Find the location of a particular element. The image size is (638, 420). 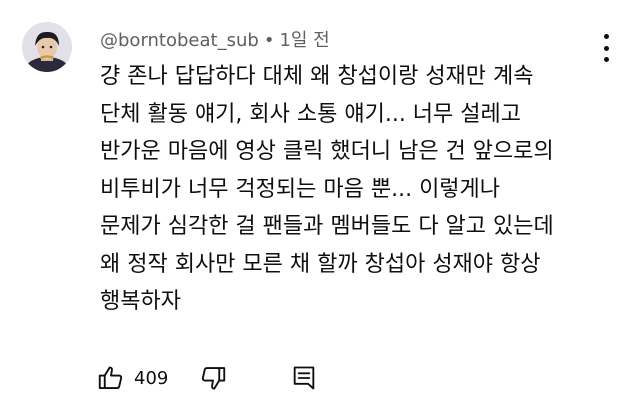

reply-button is located at coordinates (304, 378).